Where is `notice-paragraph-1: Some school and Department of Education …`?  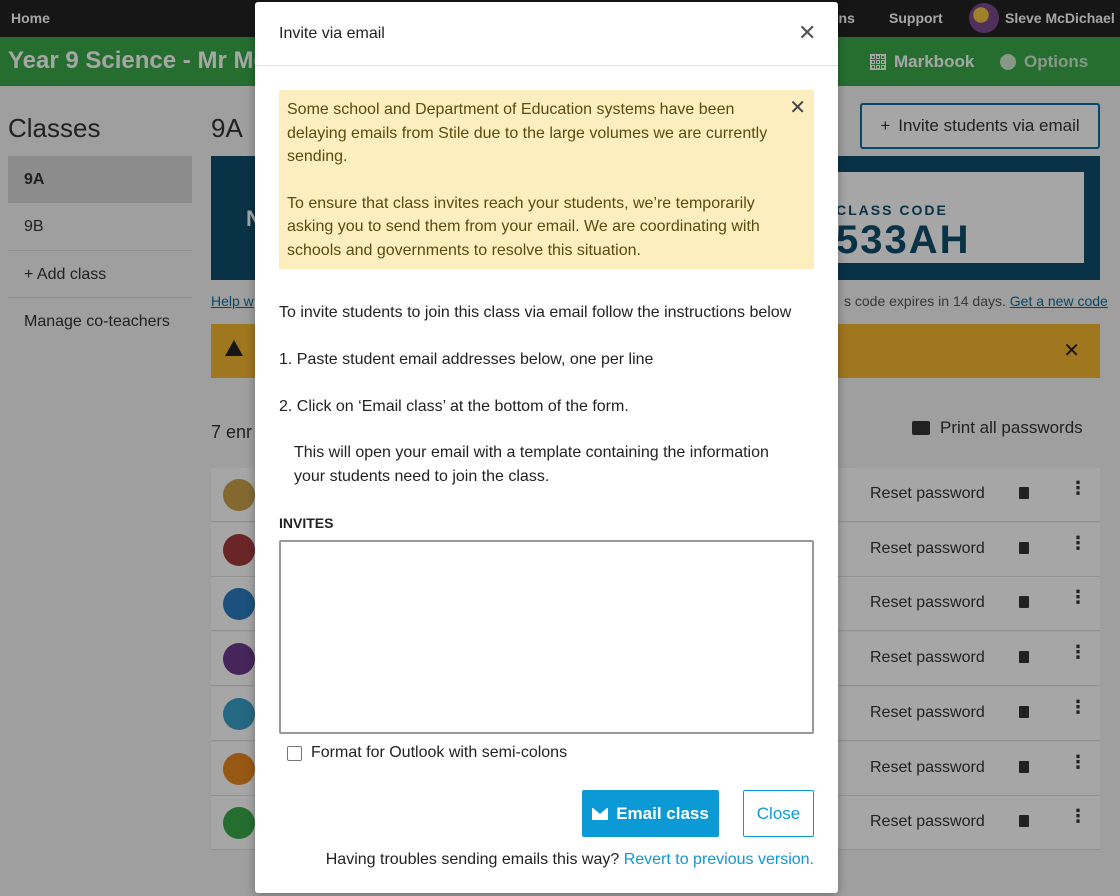
notice-paragraph-1: Some school and Department of Education … is located at coordinates (527, 133).